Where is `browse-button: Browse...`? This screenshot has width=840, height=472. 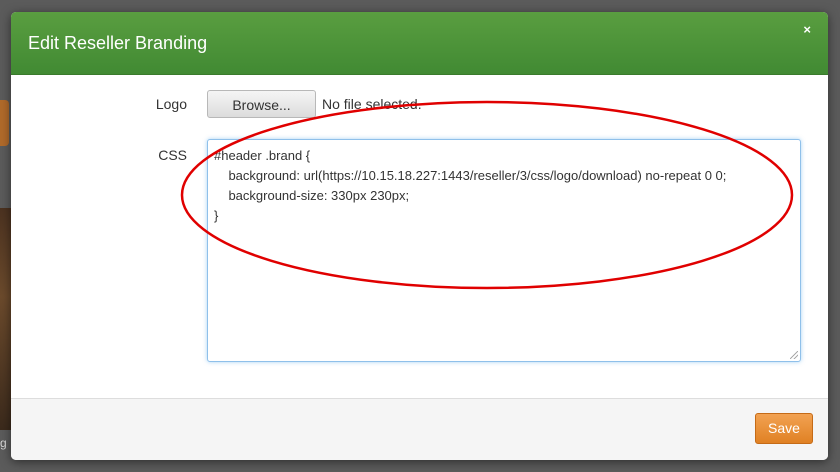
browse-button: Browse... is located at coordinates (261, 104).